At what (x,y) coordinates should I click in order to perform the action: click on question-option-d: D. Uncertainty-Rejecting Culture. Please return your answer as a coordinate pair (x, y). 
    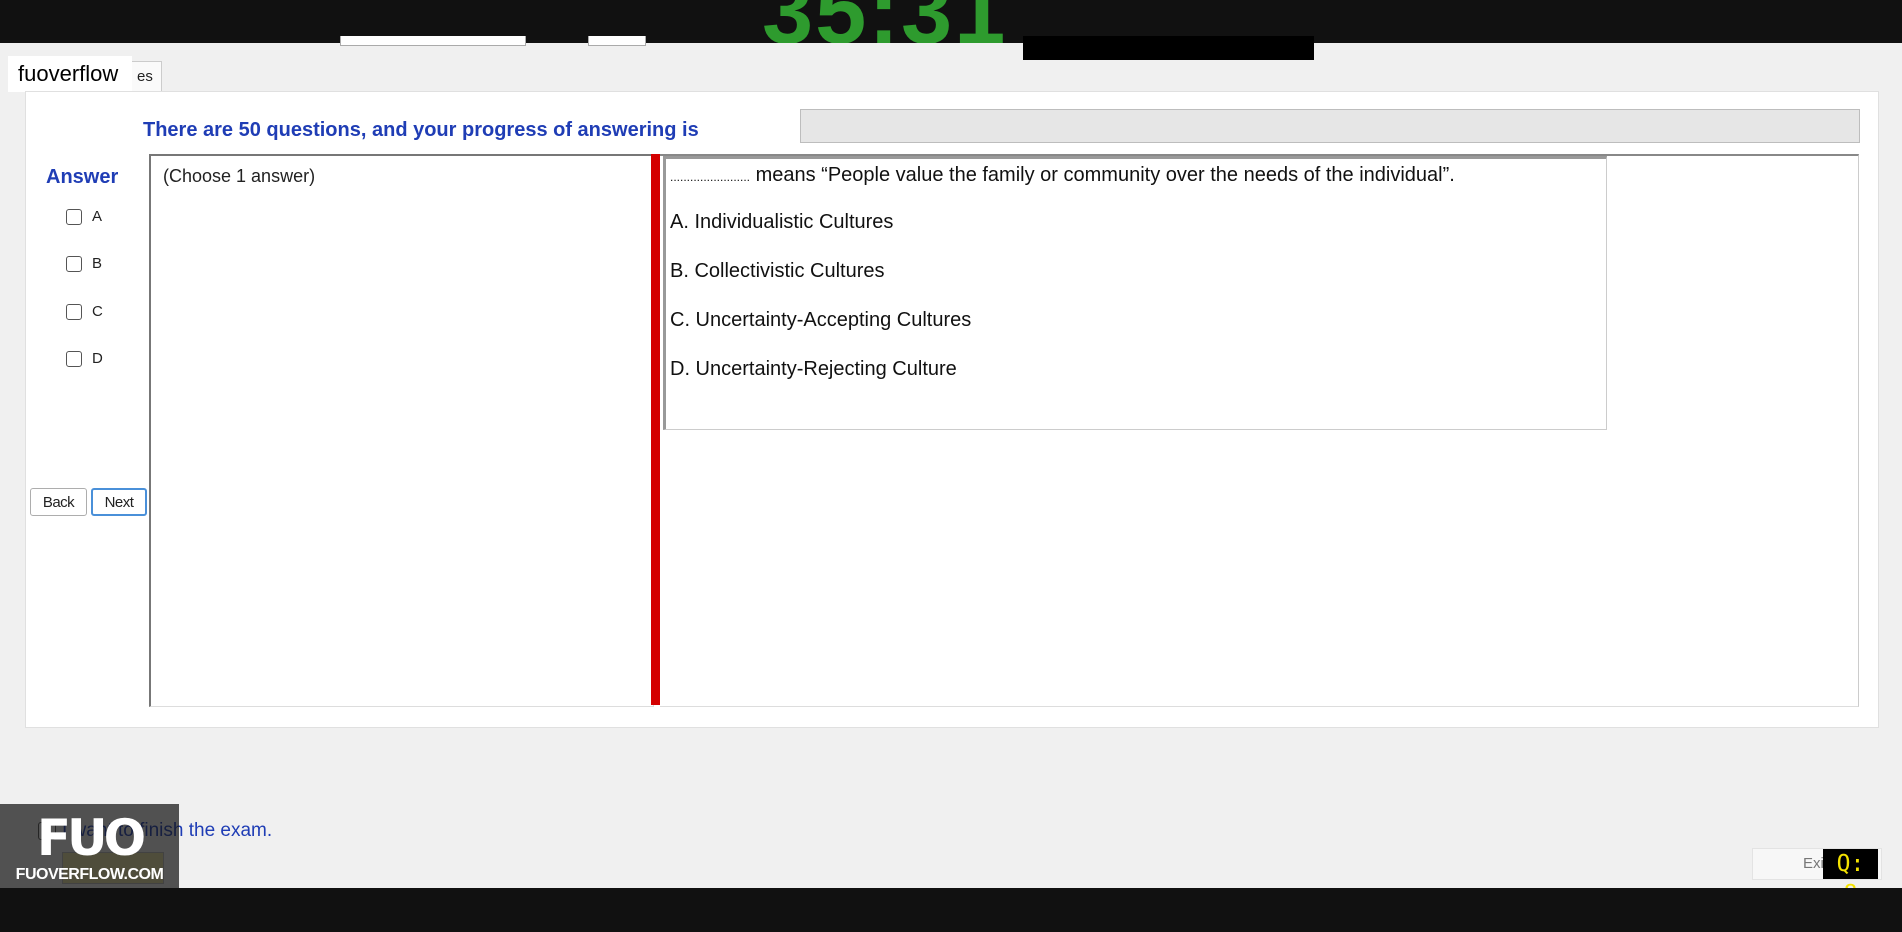
    Looking at the image, I should click on (813, 369).